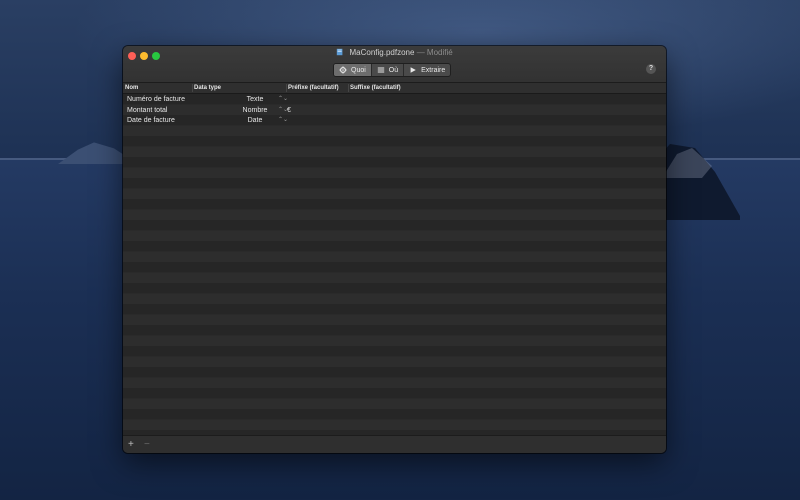  Describe the element at coordinates (255, 99) in the screenshot. I see `data-type-popup: Texte` at that location.